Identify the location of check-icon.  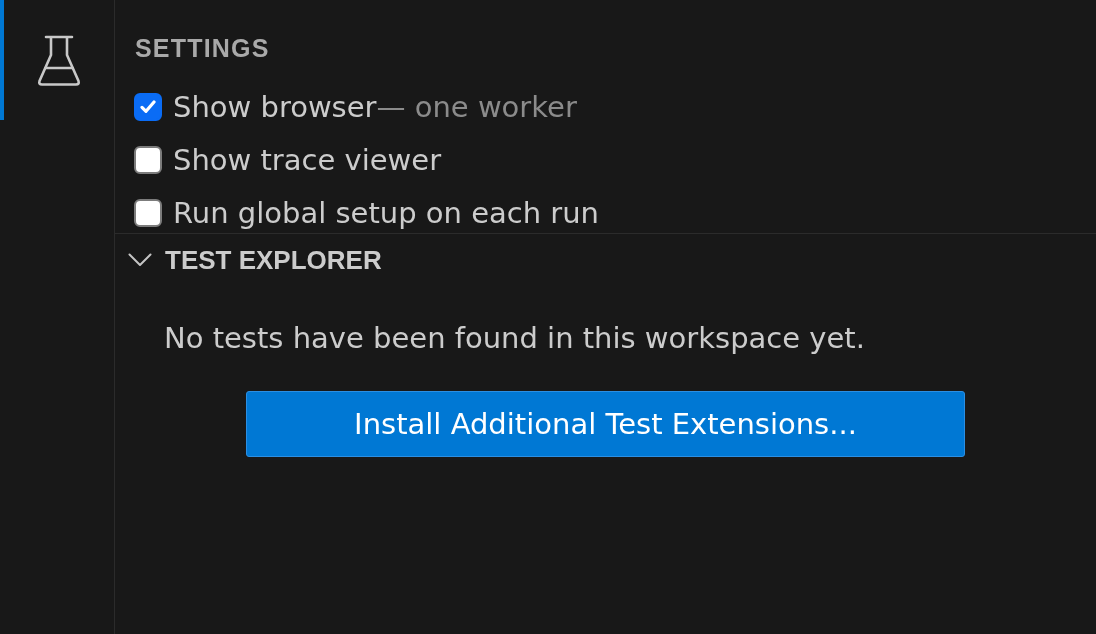
(148, 107).